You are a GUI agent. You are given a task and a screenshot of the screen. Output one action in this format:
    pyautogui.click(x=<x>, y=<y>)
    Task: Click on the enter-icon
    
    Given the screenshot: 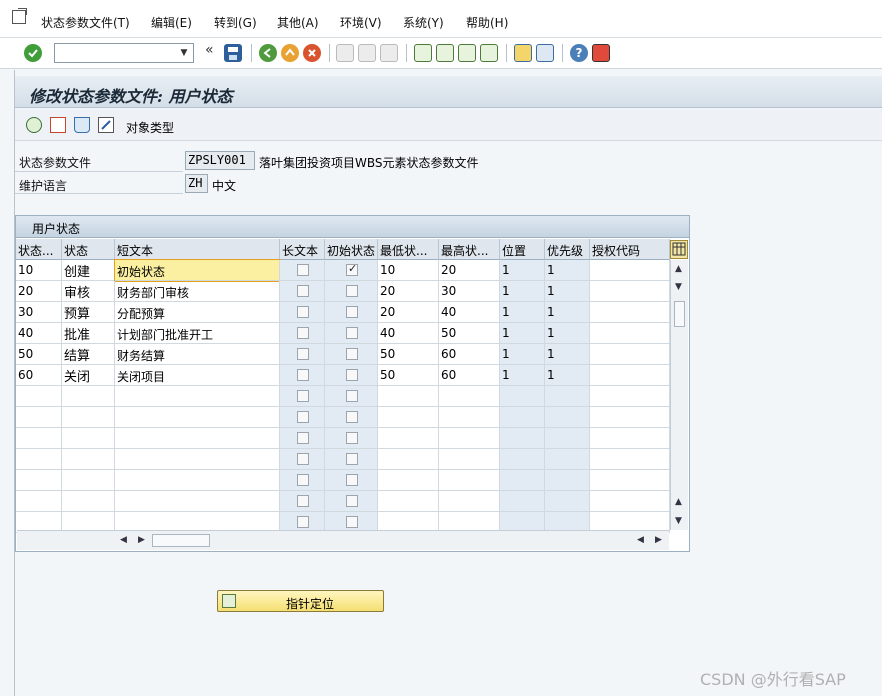 What is the action you would take?
    pyautogui.click(x=33, y=53)
    